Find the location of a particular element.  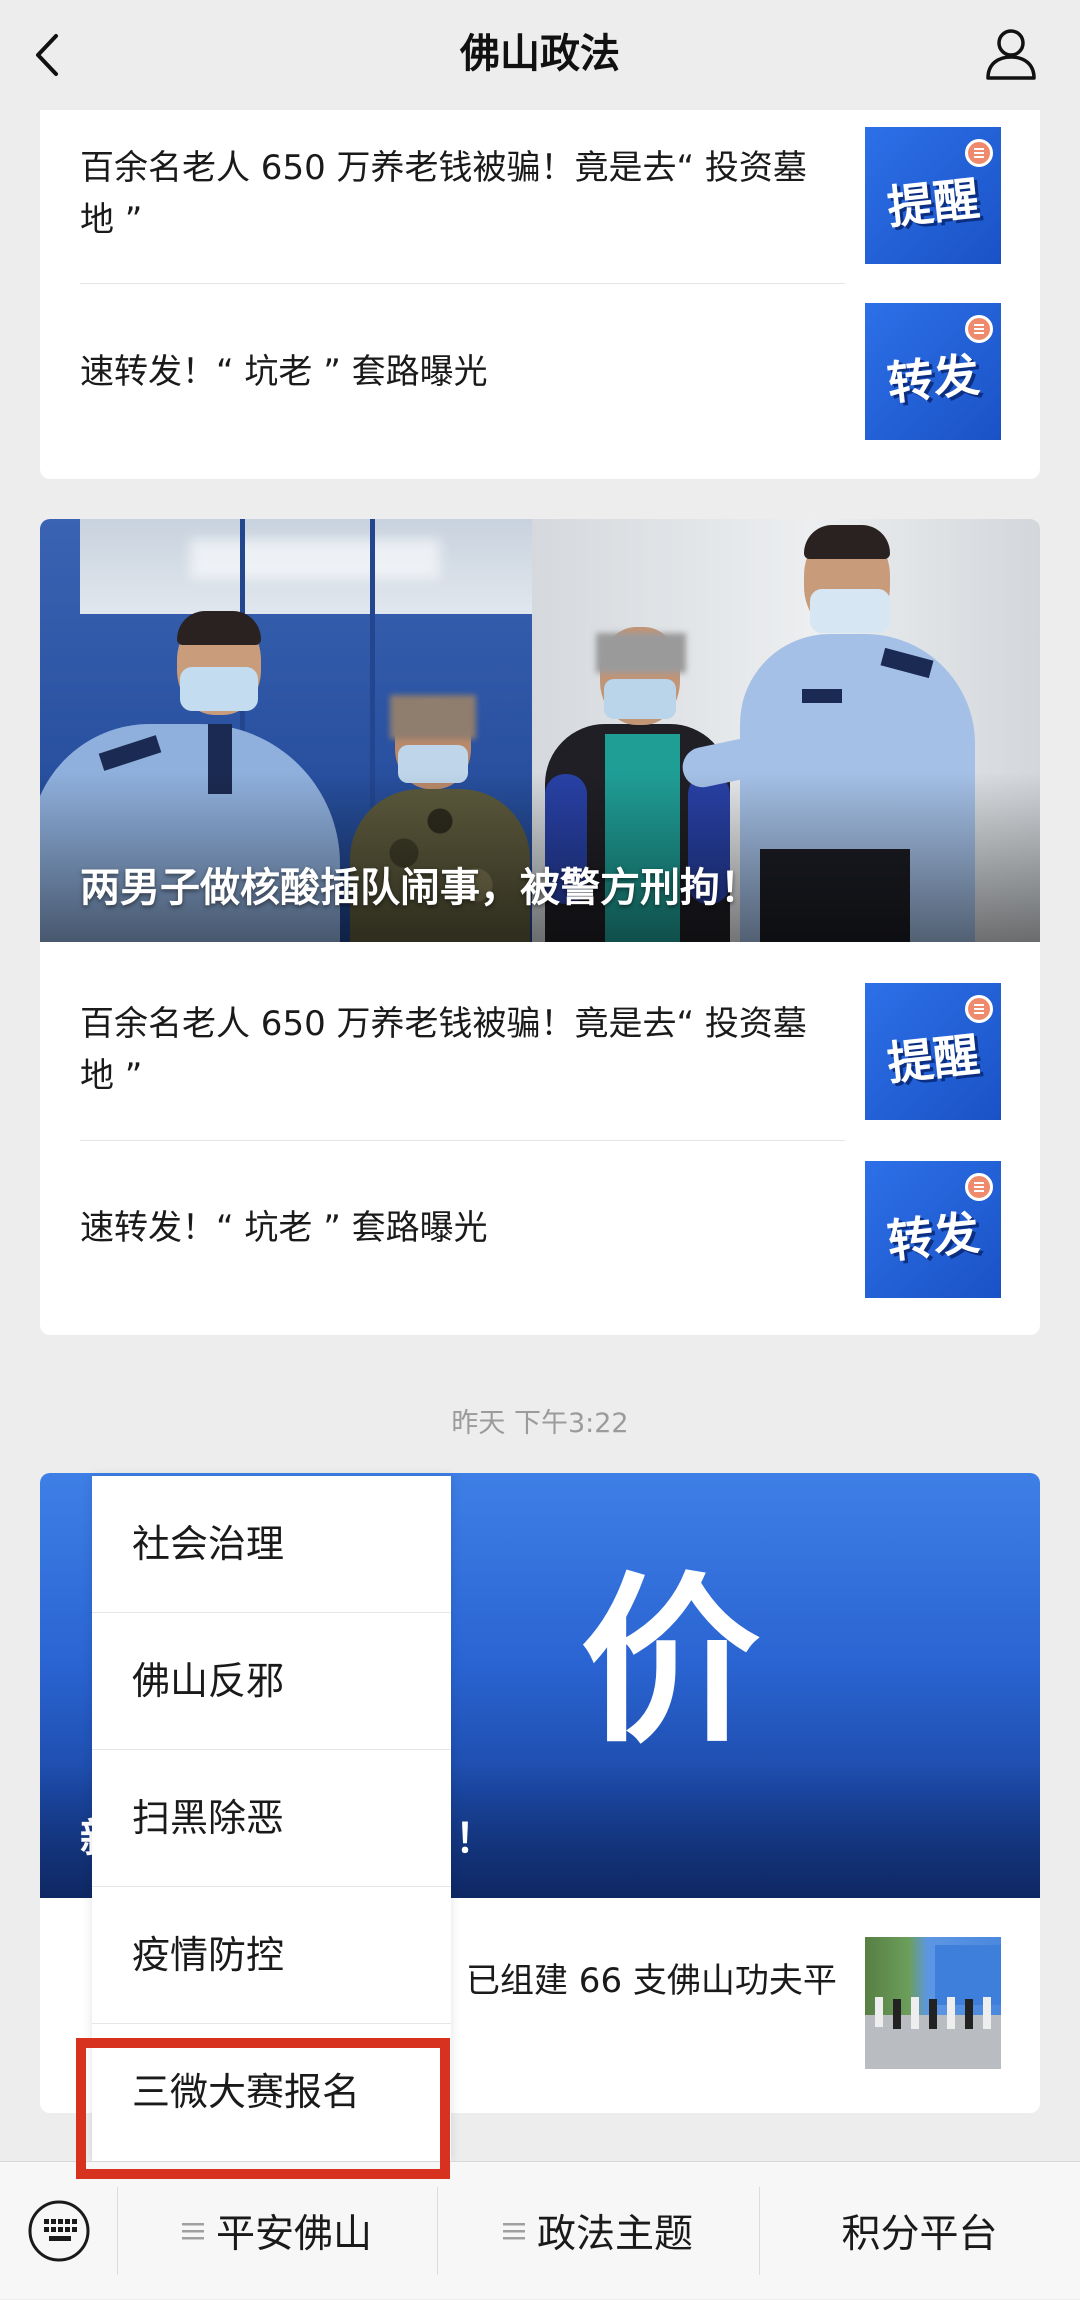

article-title: 已组建 66 支佛山功夫平 is located at coordinates (651, 1981).